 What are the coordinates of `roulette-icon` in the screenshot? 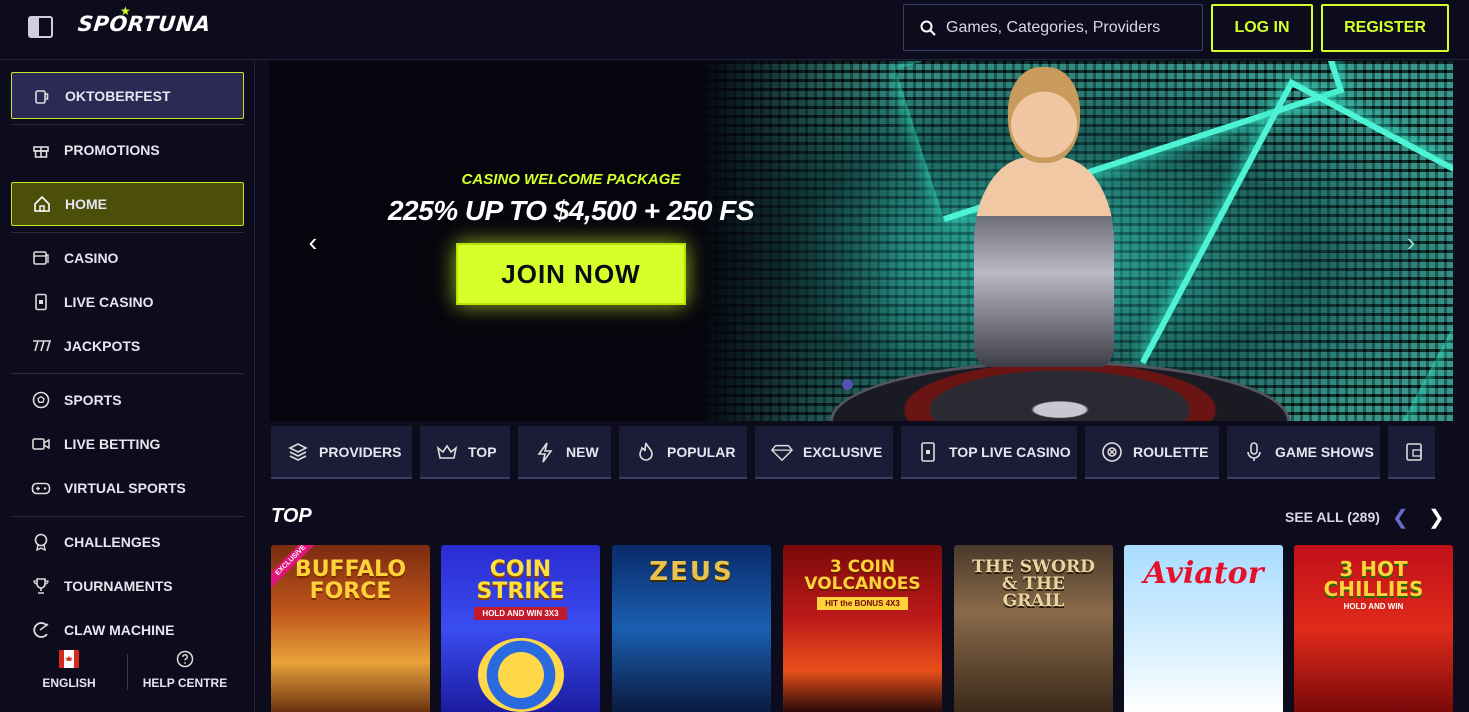 It's located at (1112, 452).